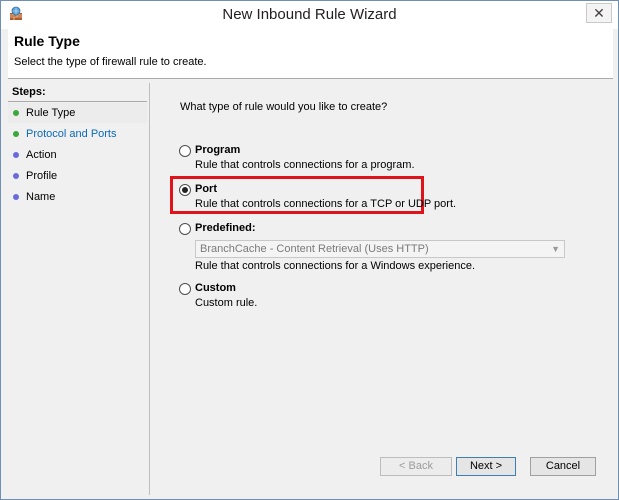 The width and height of the screenshot is (619, 500). I want to click on program-radio, so click(185, 151).